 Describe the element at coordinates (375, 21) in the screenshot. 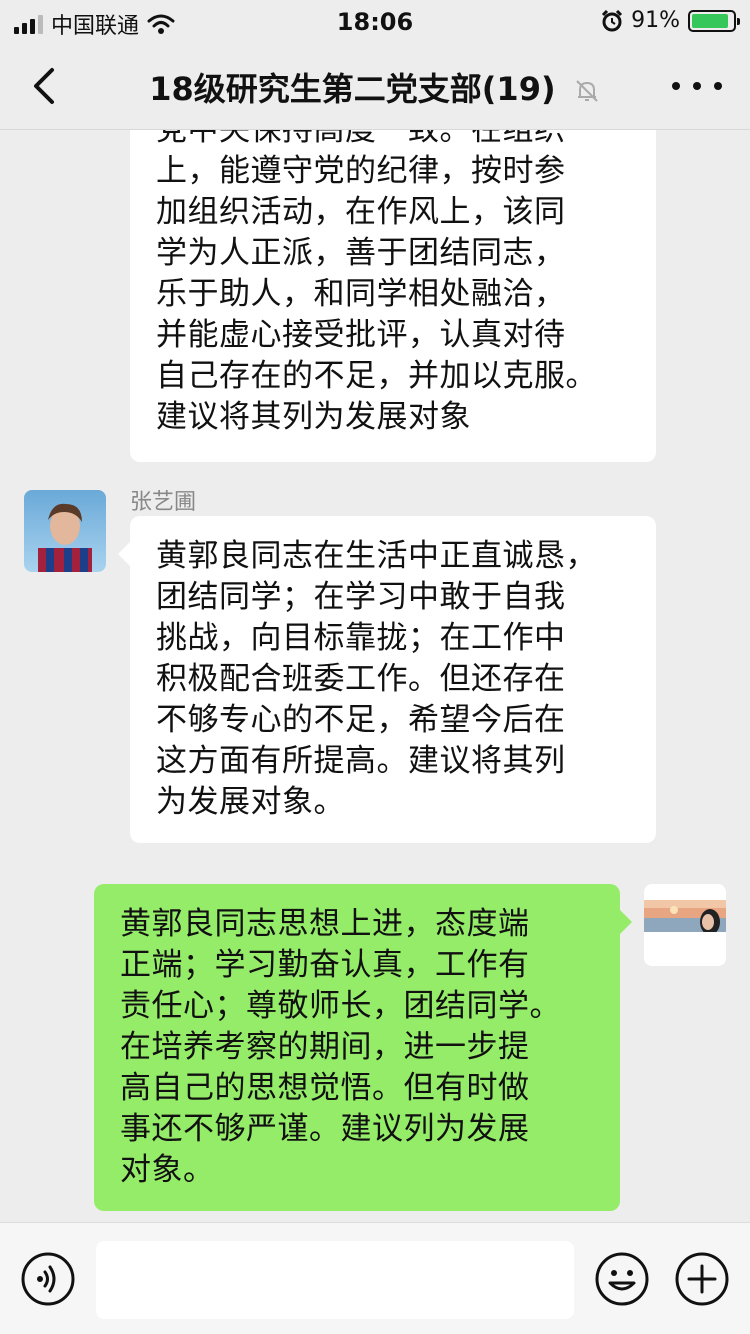

I see `status-bar: 中国联通 18:06 91%` at that location.